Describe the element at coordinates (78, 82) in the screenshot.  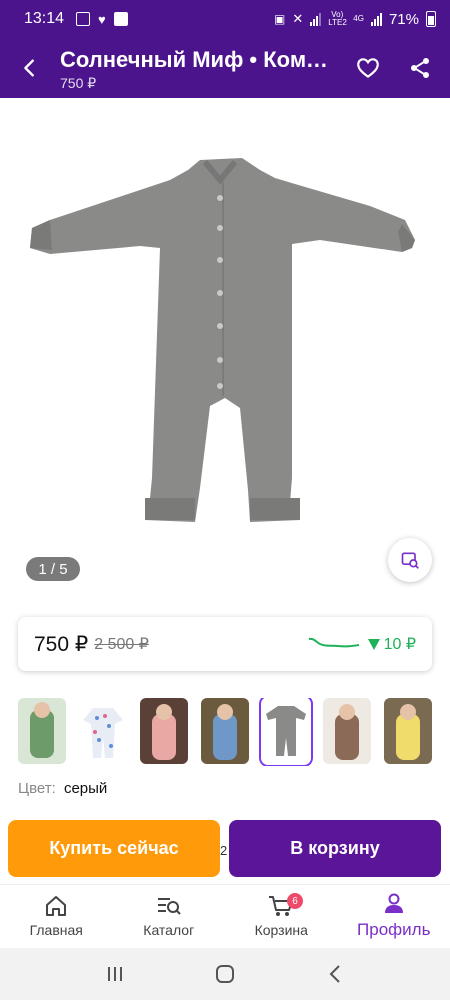
I see `product-price-subtitle: 750 ₽` at that location.